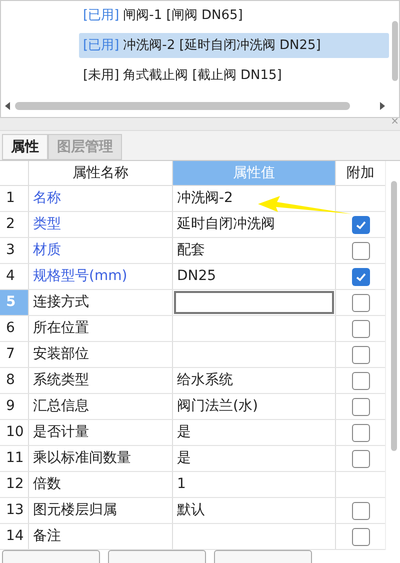 The image size is (400, 563). Describe the element at coordinates (101, 224) in the screenshot. I see `property-name: 类型` at that location.